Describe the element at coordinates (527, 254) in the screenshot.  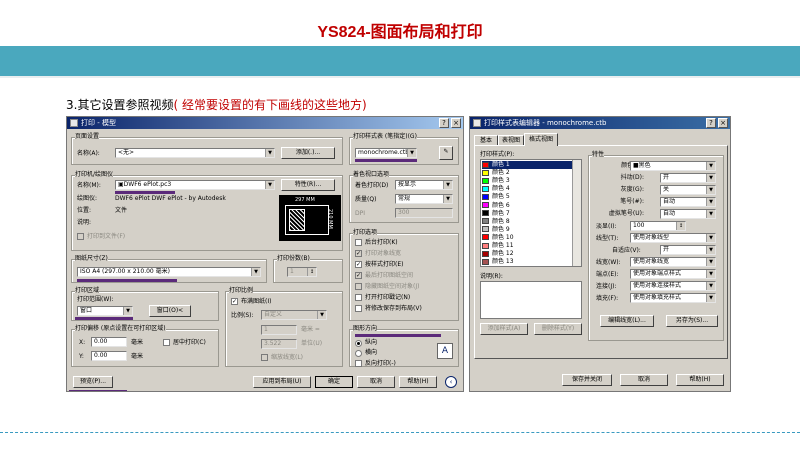
I see `list-item: 颜色 12` at that location.